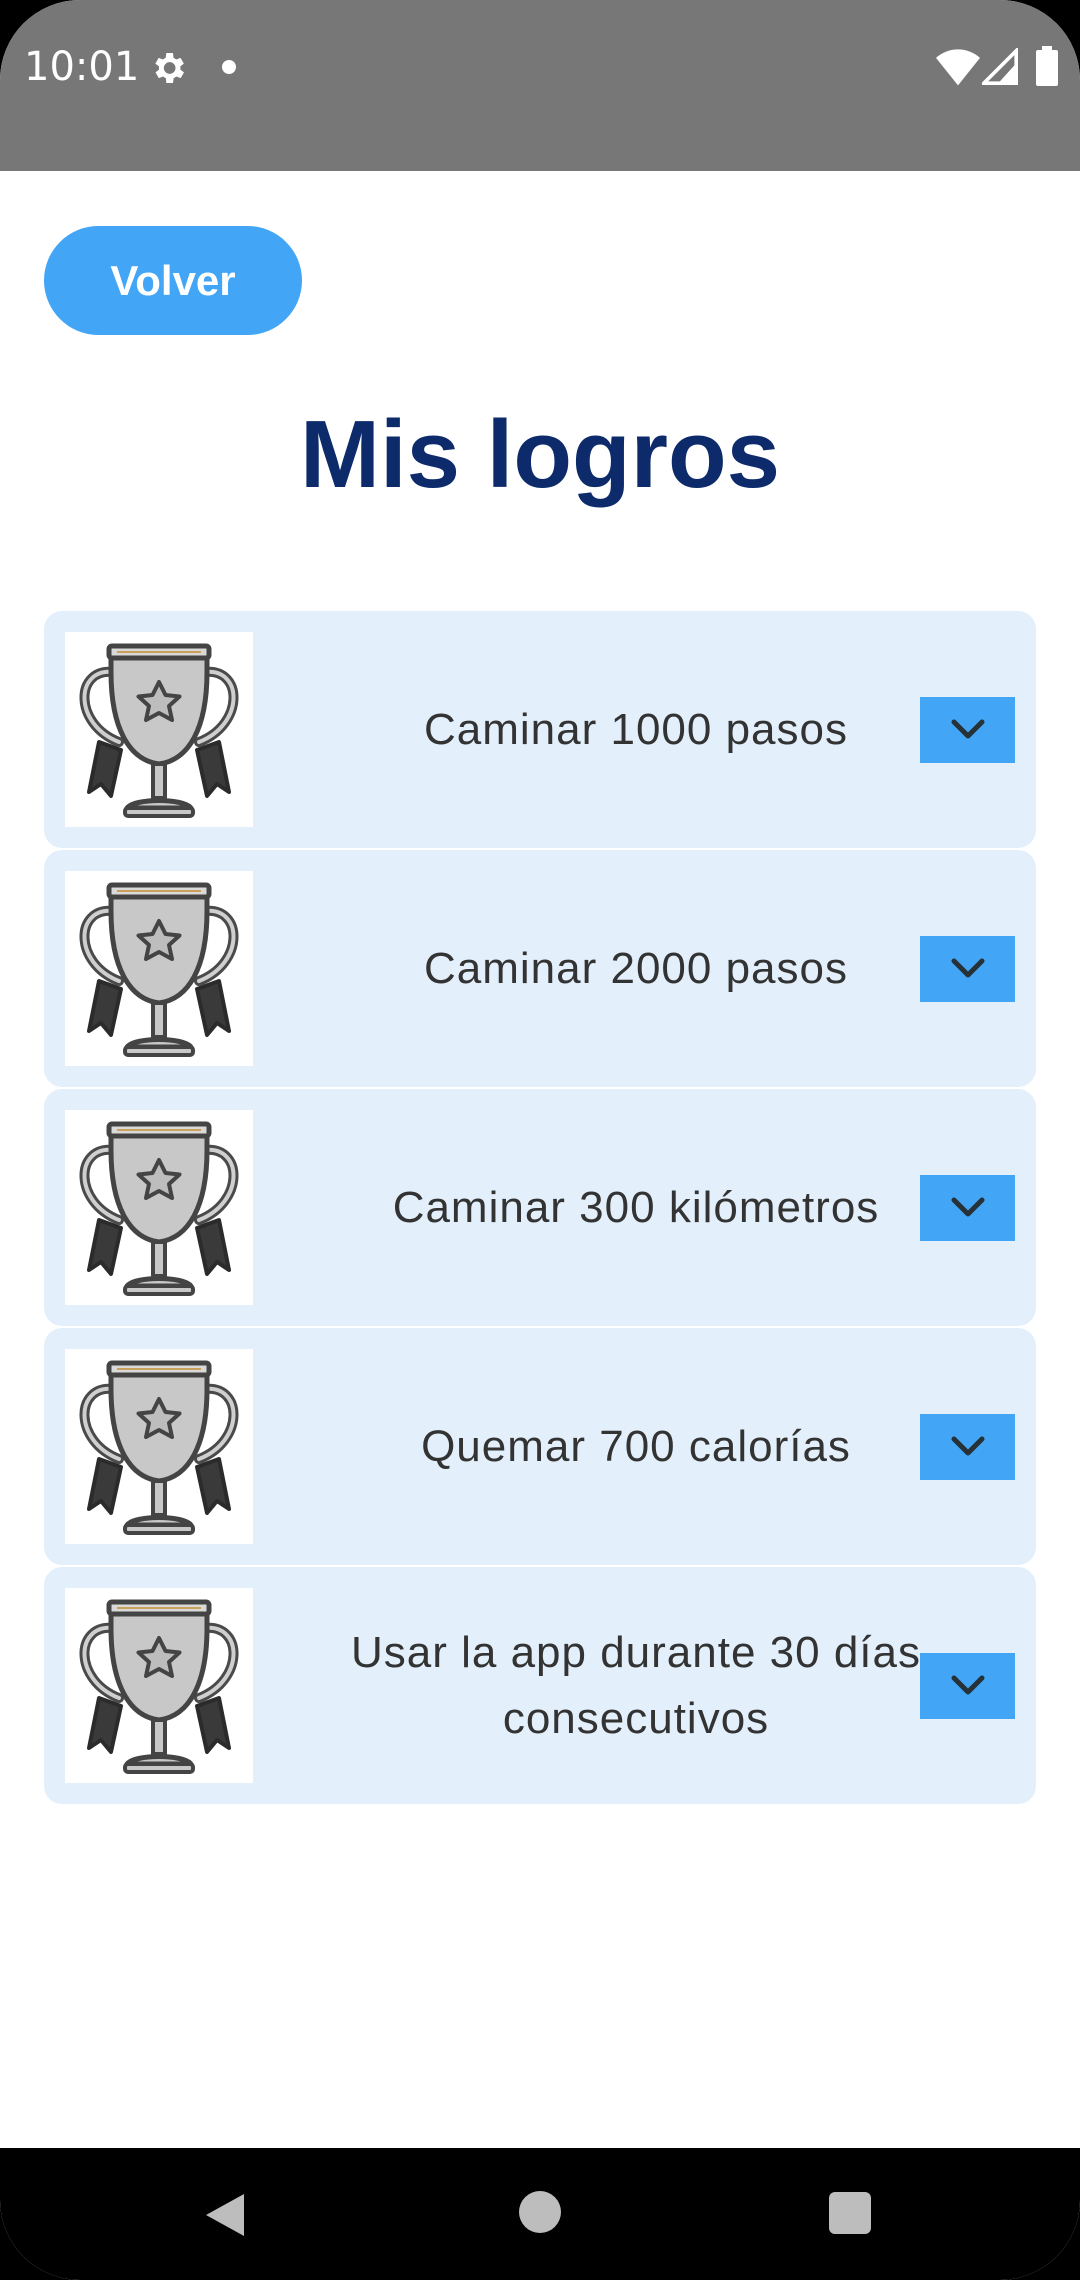  What do you see at coordinates (169, 68) in the screenshot?
I see `settings-icon` at bounding box center [169, 68].